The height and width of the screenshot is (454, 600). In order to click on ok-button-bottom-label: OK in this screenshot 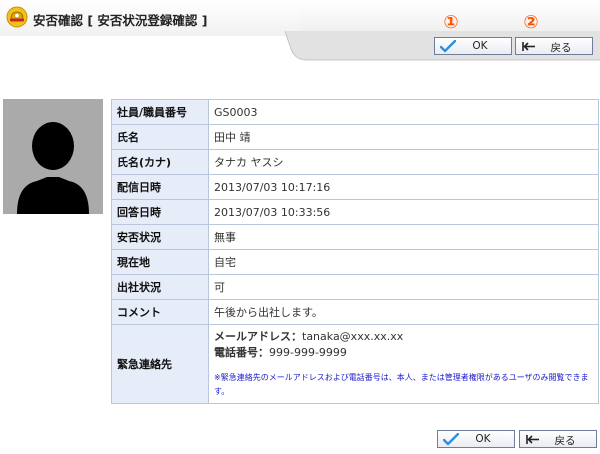, I will do `click(483, 439)`.